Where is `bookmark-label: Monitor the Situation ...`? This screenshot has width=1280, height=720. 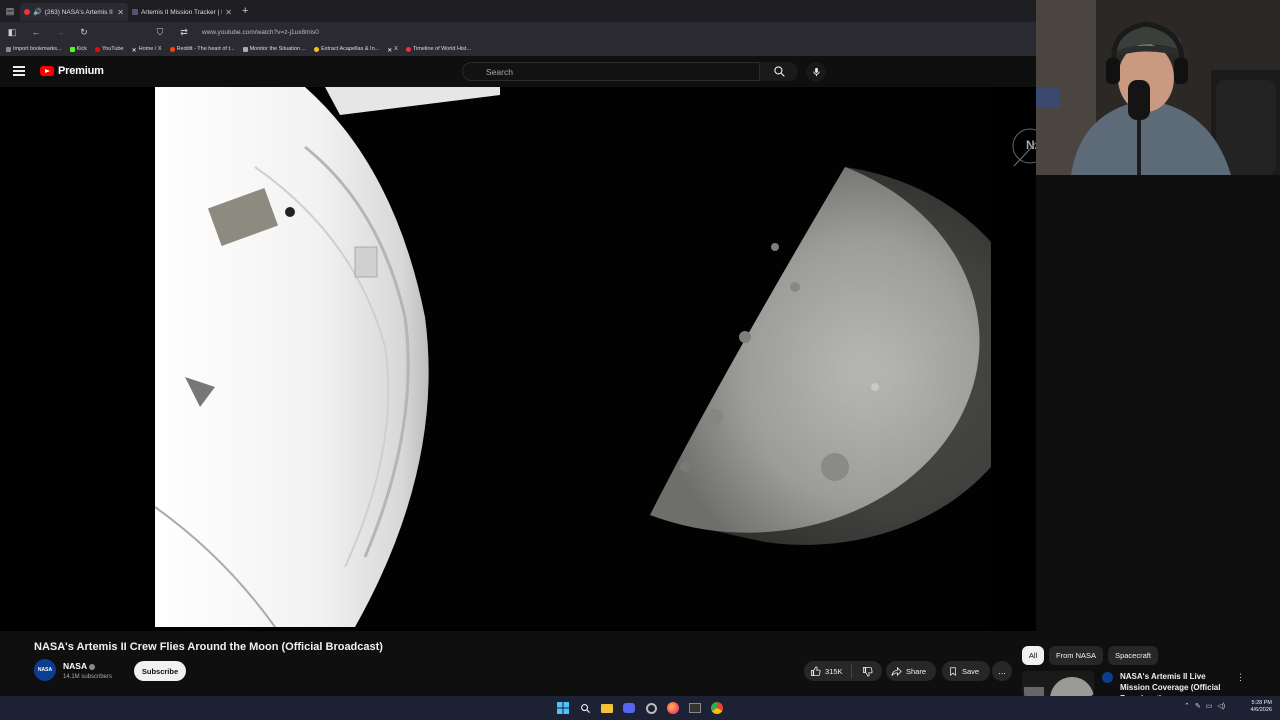
bookmark-label: Monitor the Situation ... is located at coordinates (278, 49).